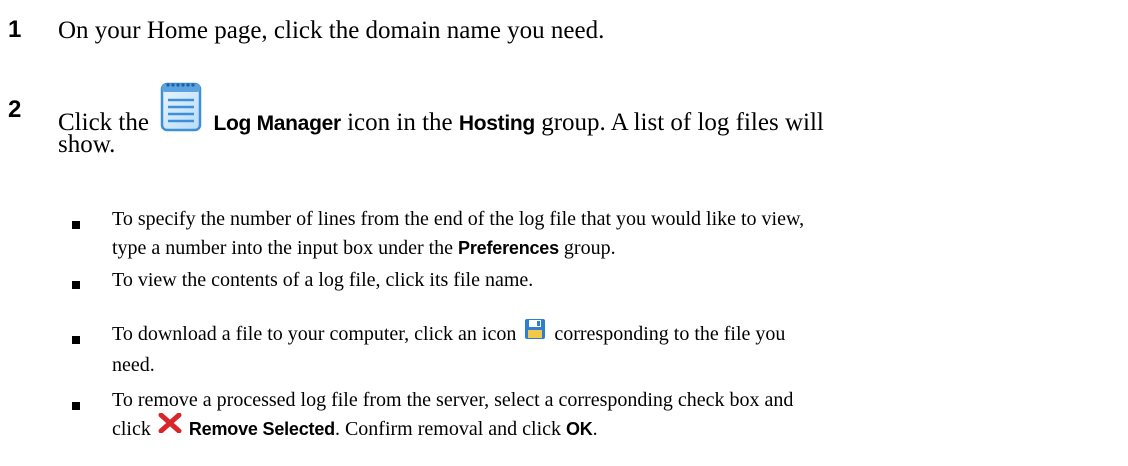 Image resolution: width=1128 pixels, height=466 pixels. Describe the element at coordinates (277, 124) in the screenshot. I see `log-manager-term: Log Manager` at that location.